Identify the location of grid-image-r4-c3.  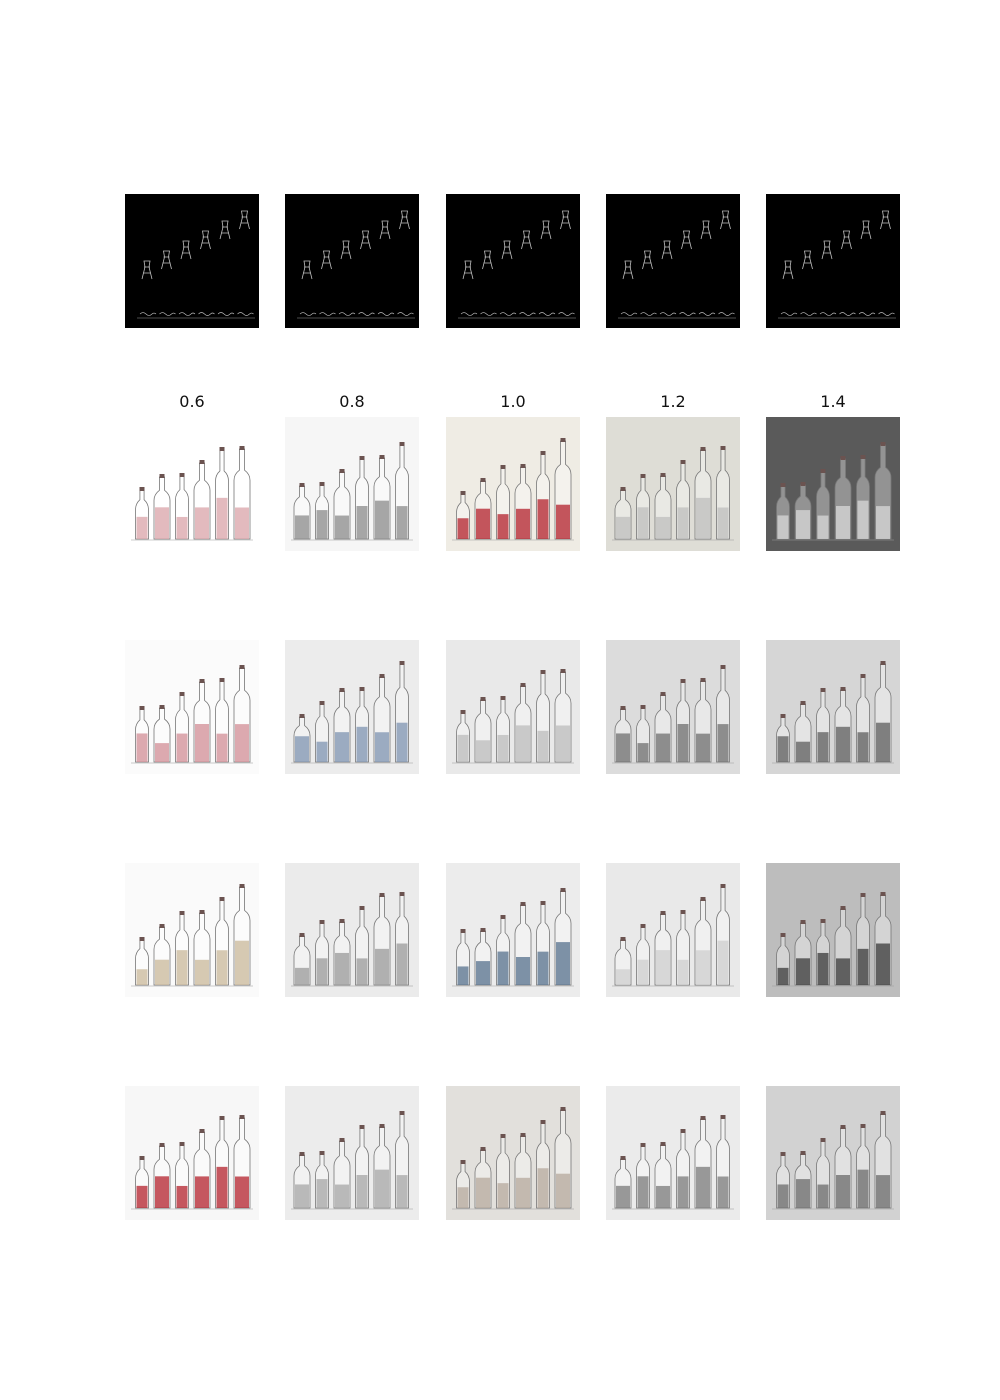
(673, 1153).